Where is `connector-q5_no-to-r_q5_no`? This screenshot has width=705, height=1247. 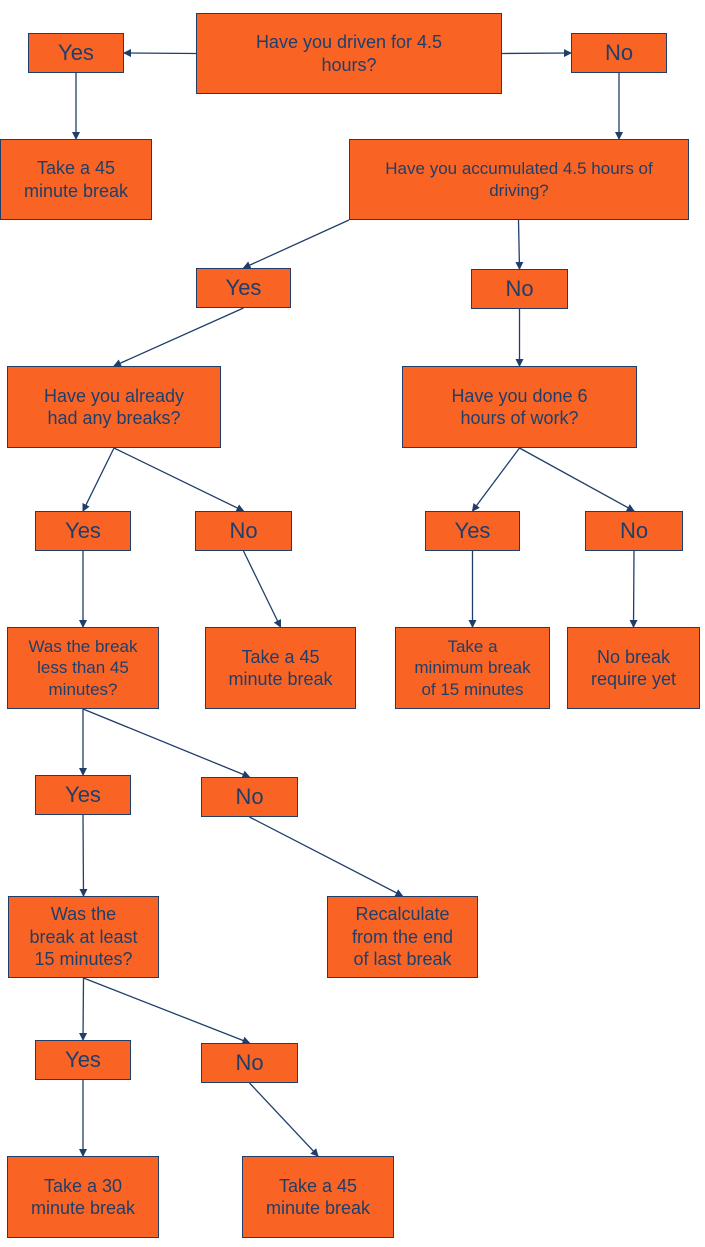
connector-q5_no-to-r_q5_no is located at coordinates (326, 856).